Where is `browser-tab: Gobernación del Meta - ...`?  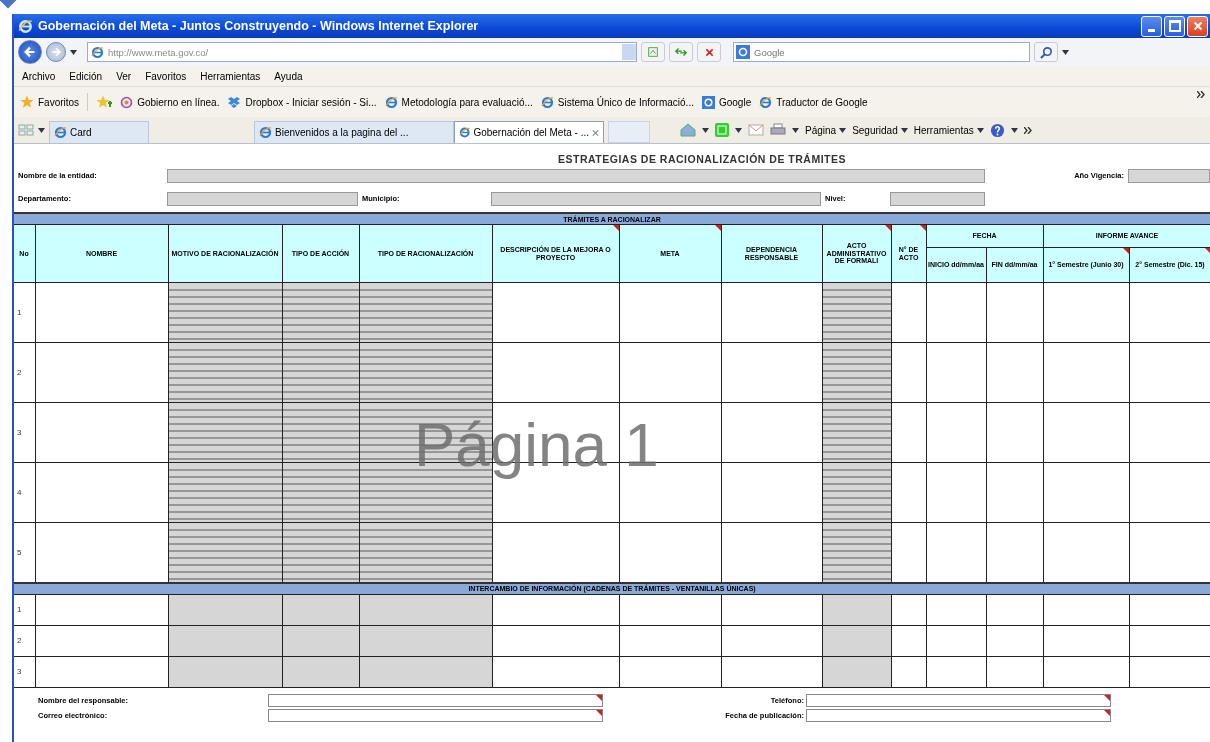
browser-tab: Gobernación del Meta - ... is located at coordinates (529, 132).